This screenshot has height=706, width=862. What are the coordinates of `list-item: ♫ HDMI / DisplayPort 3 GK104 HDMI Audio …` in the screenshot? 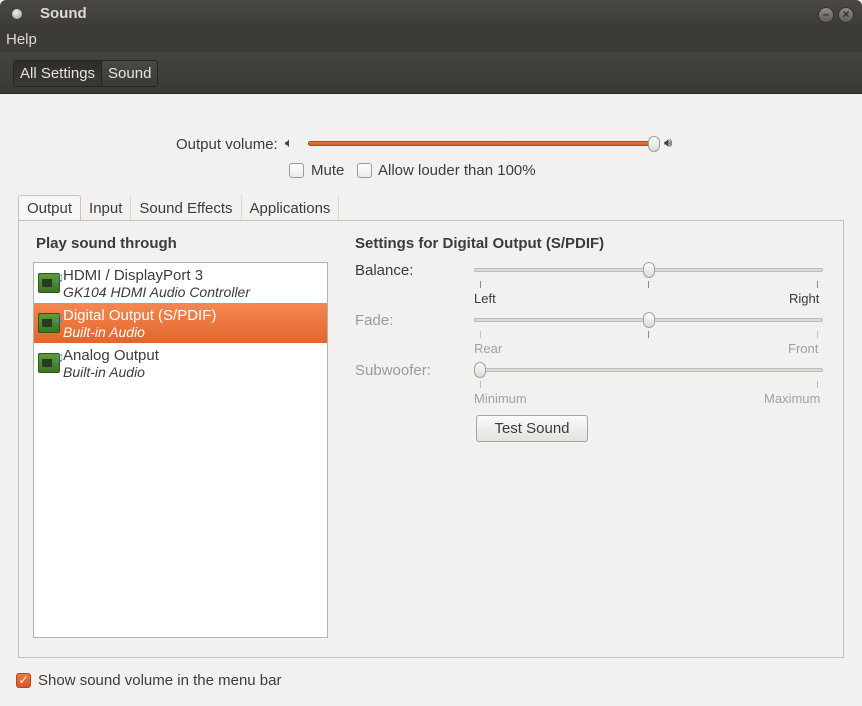 It's located at (180, 283).